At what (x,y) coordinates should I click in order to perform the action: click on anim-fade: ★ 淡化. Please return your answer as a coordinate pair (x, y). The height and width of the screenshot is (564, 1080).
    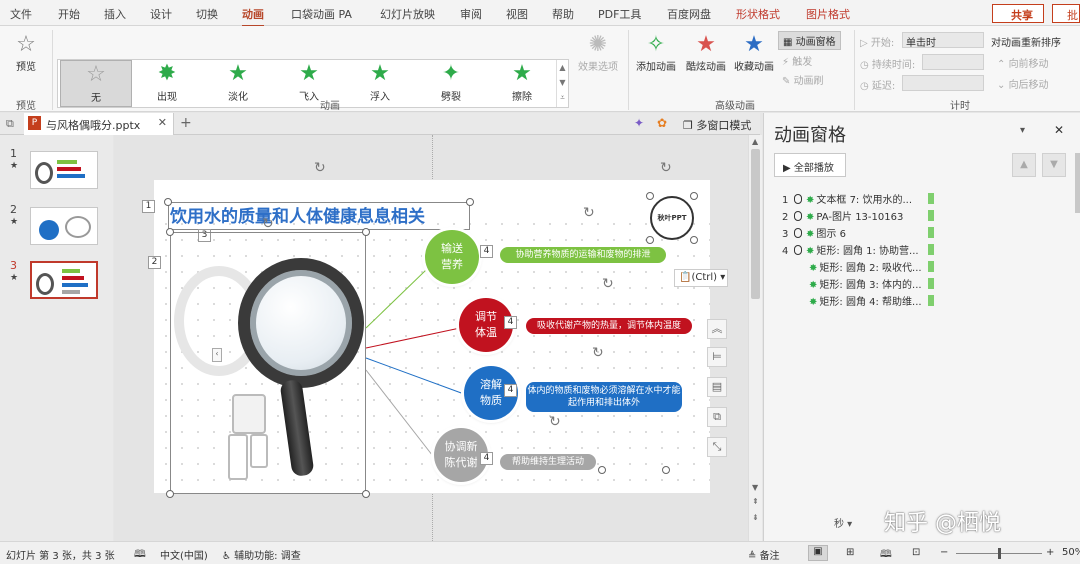
    Looking at the image, I should click on (238, 83).